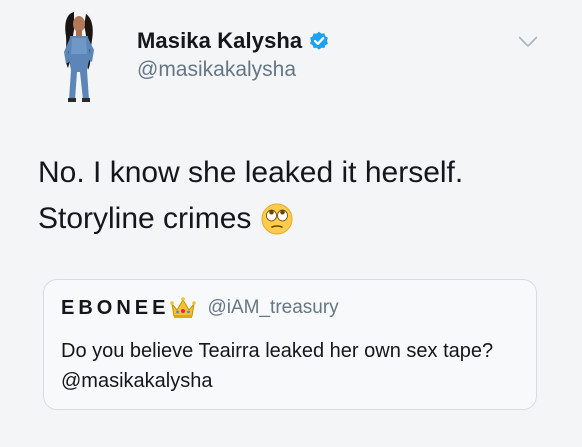  What do you see at coordinates (200, 308) in the screenshot?
I see `quoted-tweet-header: EBONEE @iAM_treasury` at bounding box center [200, 308].